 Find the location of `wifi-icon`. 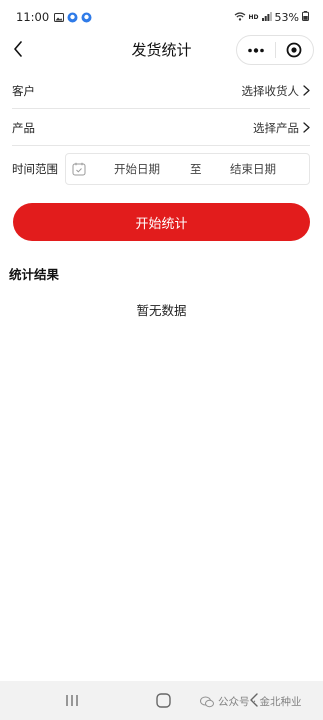

wifi-icon is located at coordinates (240, 17).